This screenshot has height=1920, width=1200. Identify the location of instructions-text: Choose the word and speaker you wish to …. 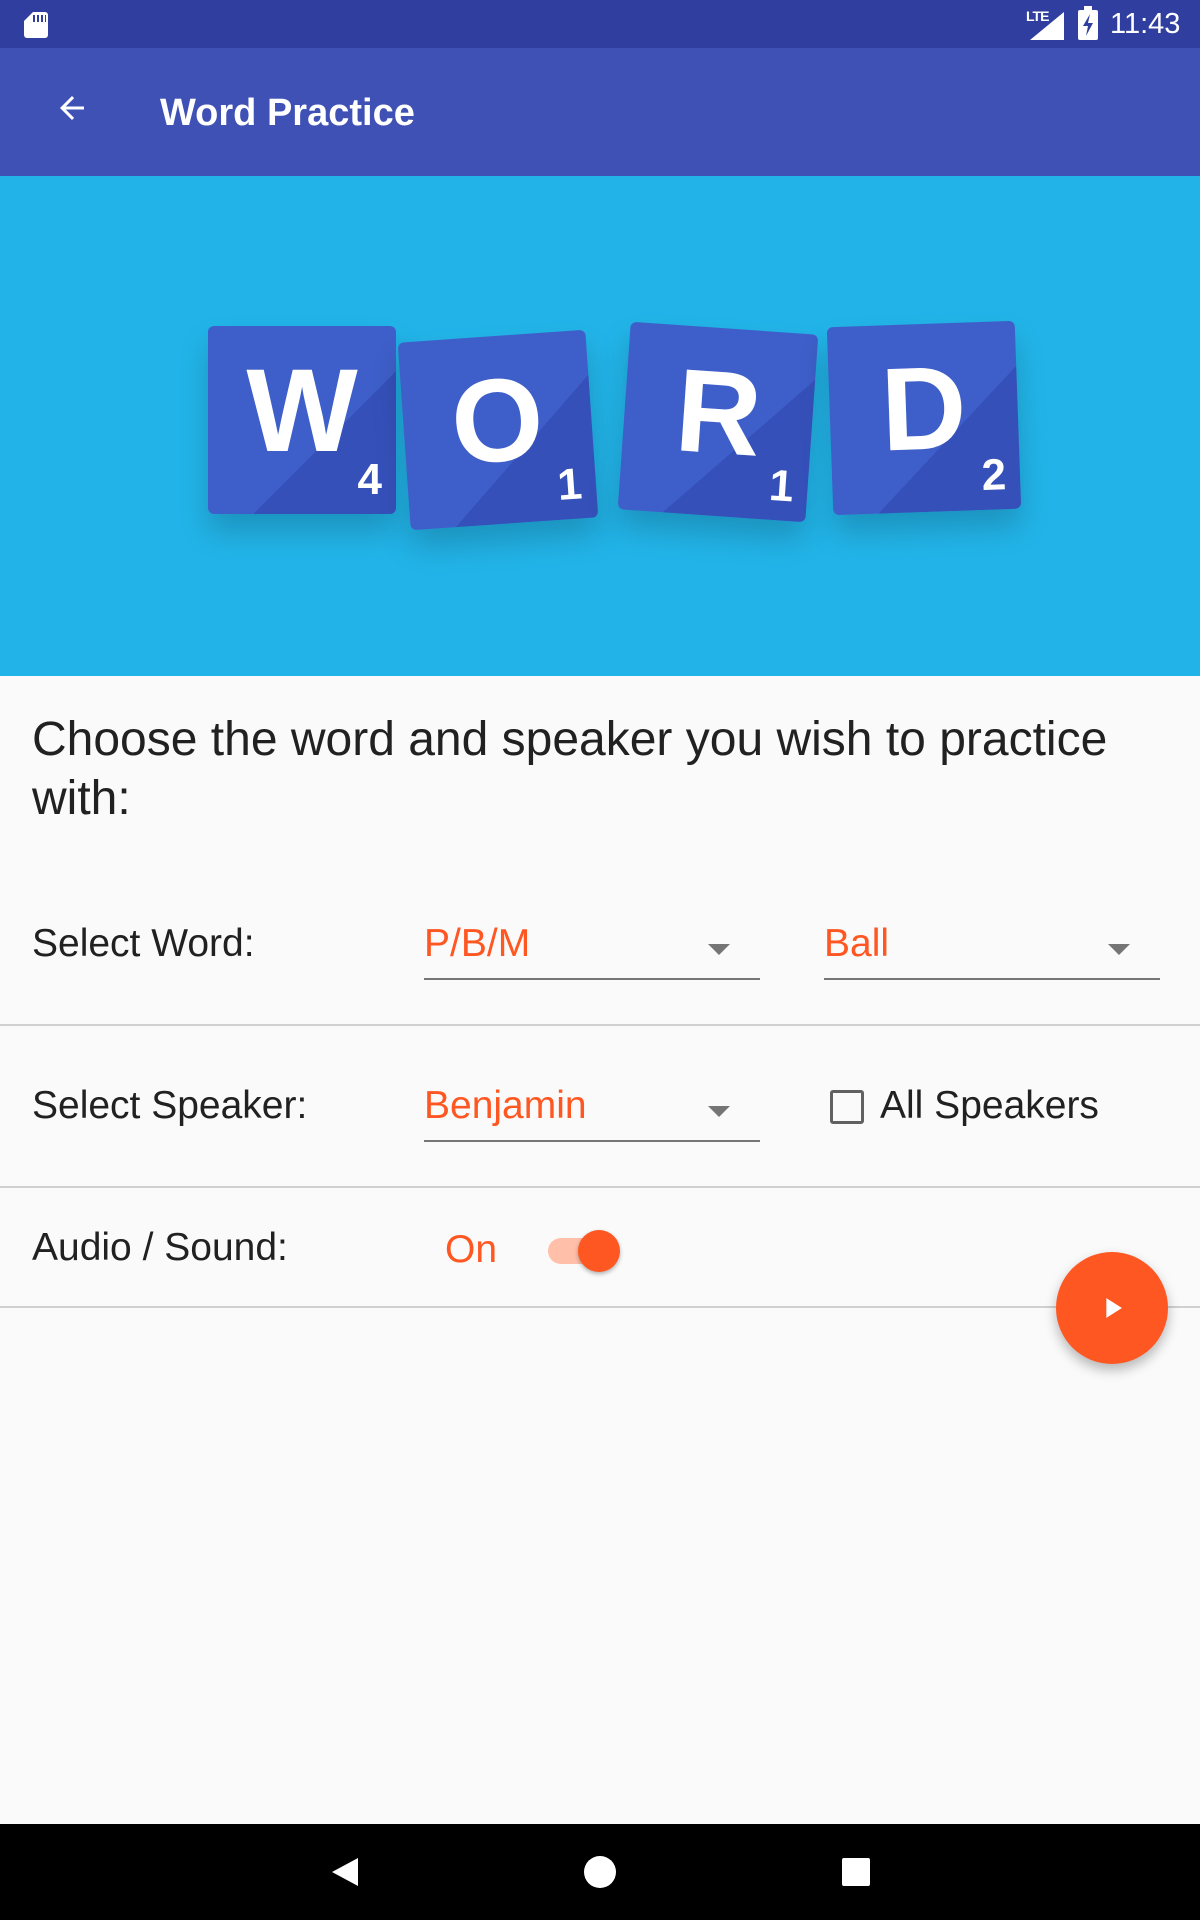
(570, 769).